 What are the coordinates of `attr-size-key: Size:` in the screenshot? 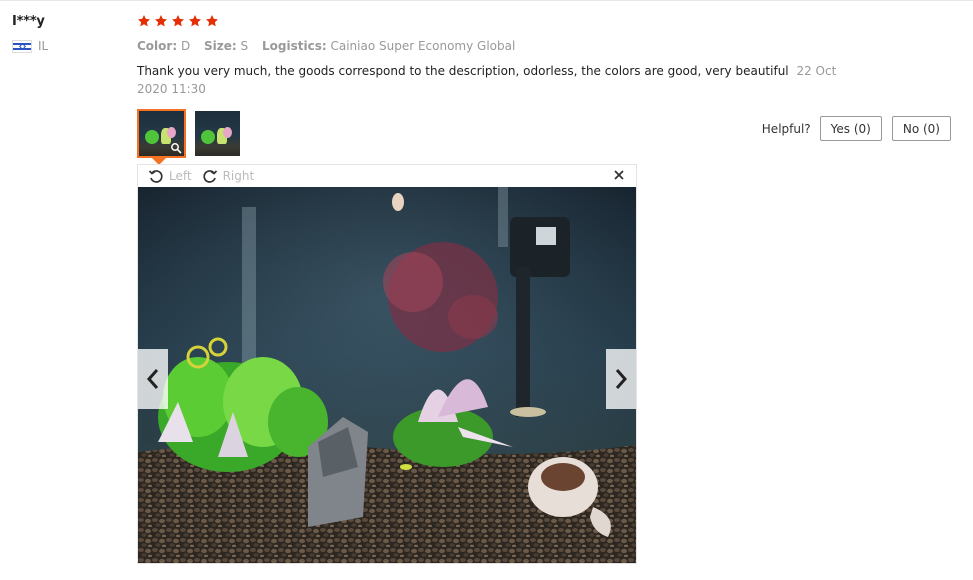 It's located at (220, 46).